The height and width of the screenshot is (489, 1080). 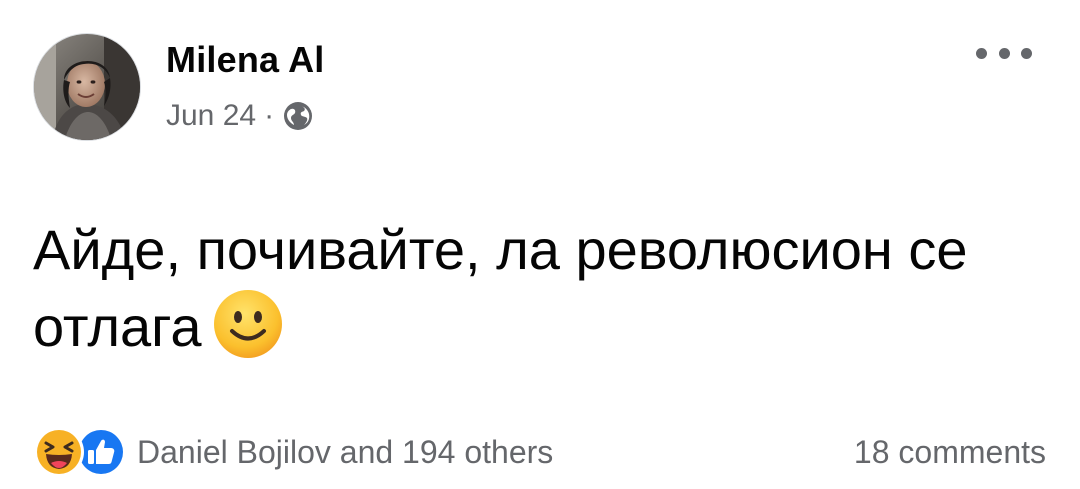 I want to click on reactions-summary: Daniel Bojilov and 194 others, so click(x=293, y=452).